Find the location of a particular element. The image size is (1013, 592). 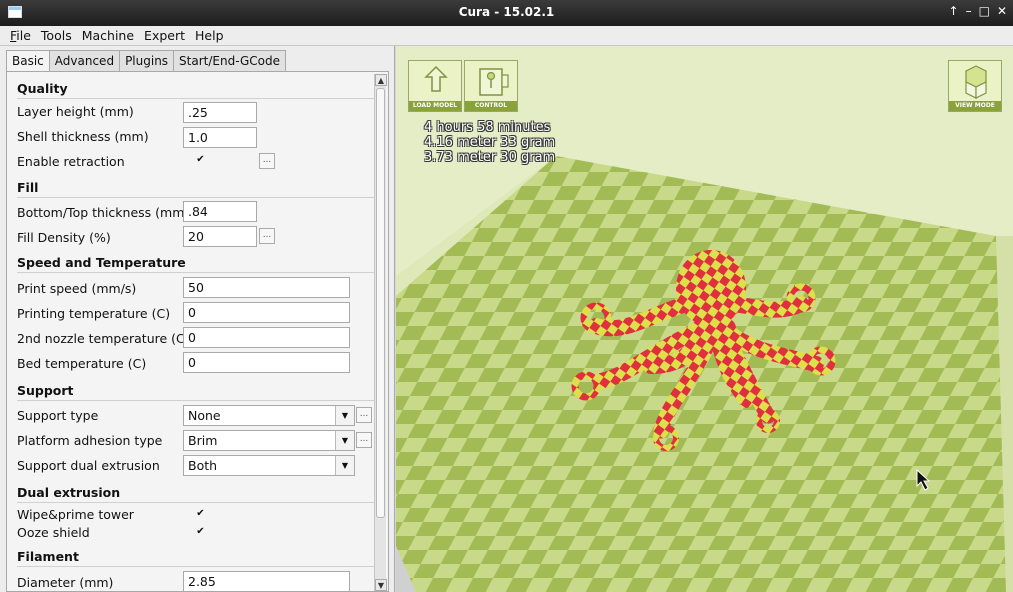

adhesion-type-label: Platform adhesion type is located at coordinates (90, 440).